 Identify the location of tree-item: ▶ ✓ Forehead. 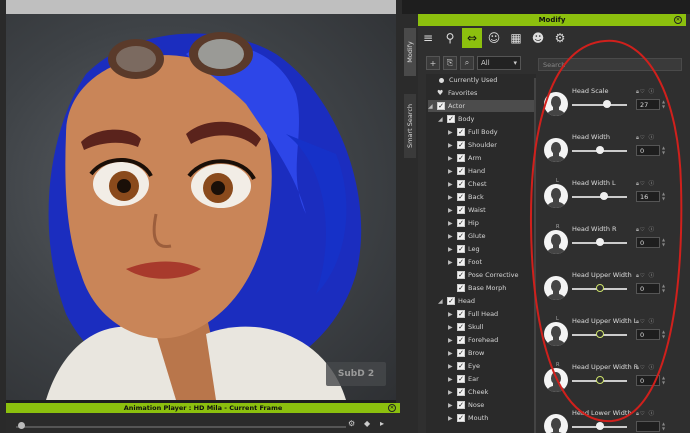
(492, 340).